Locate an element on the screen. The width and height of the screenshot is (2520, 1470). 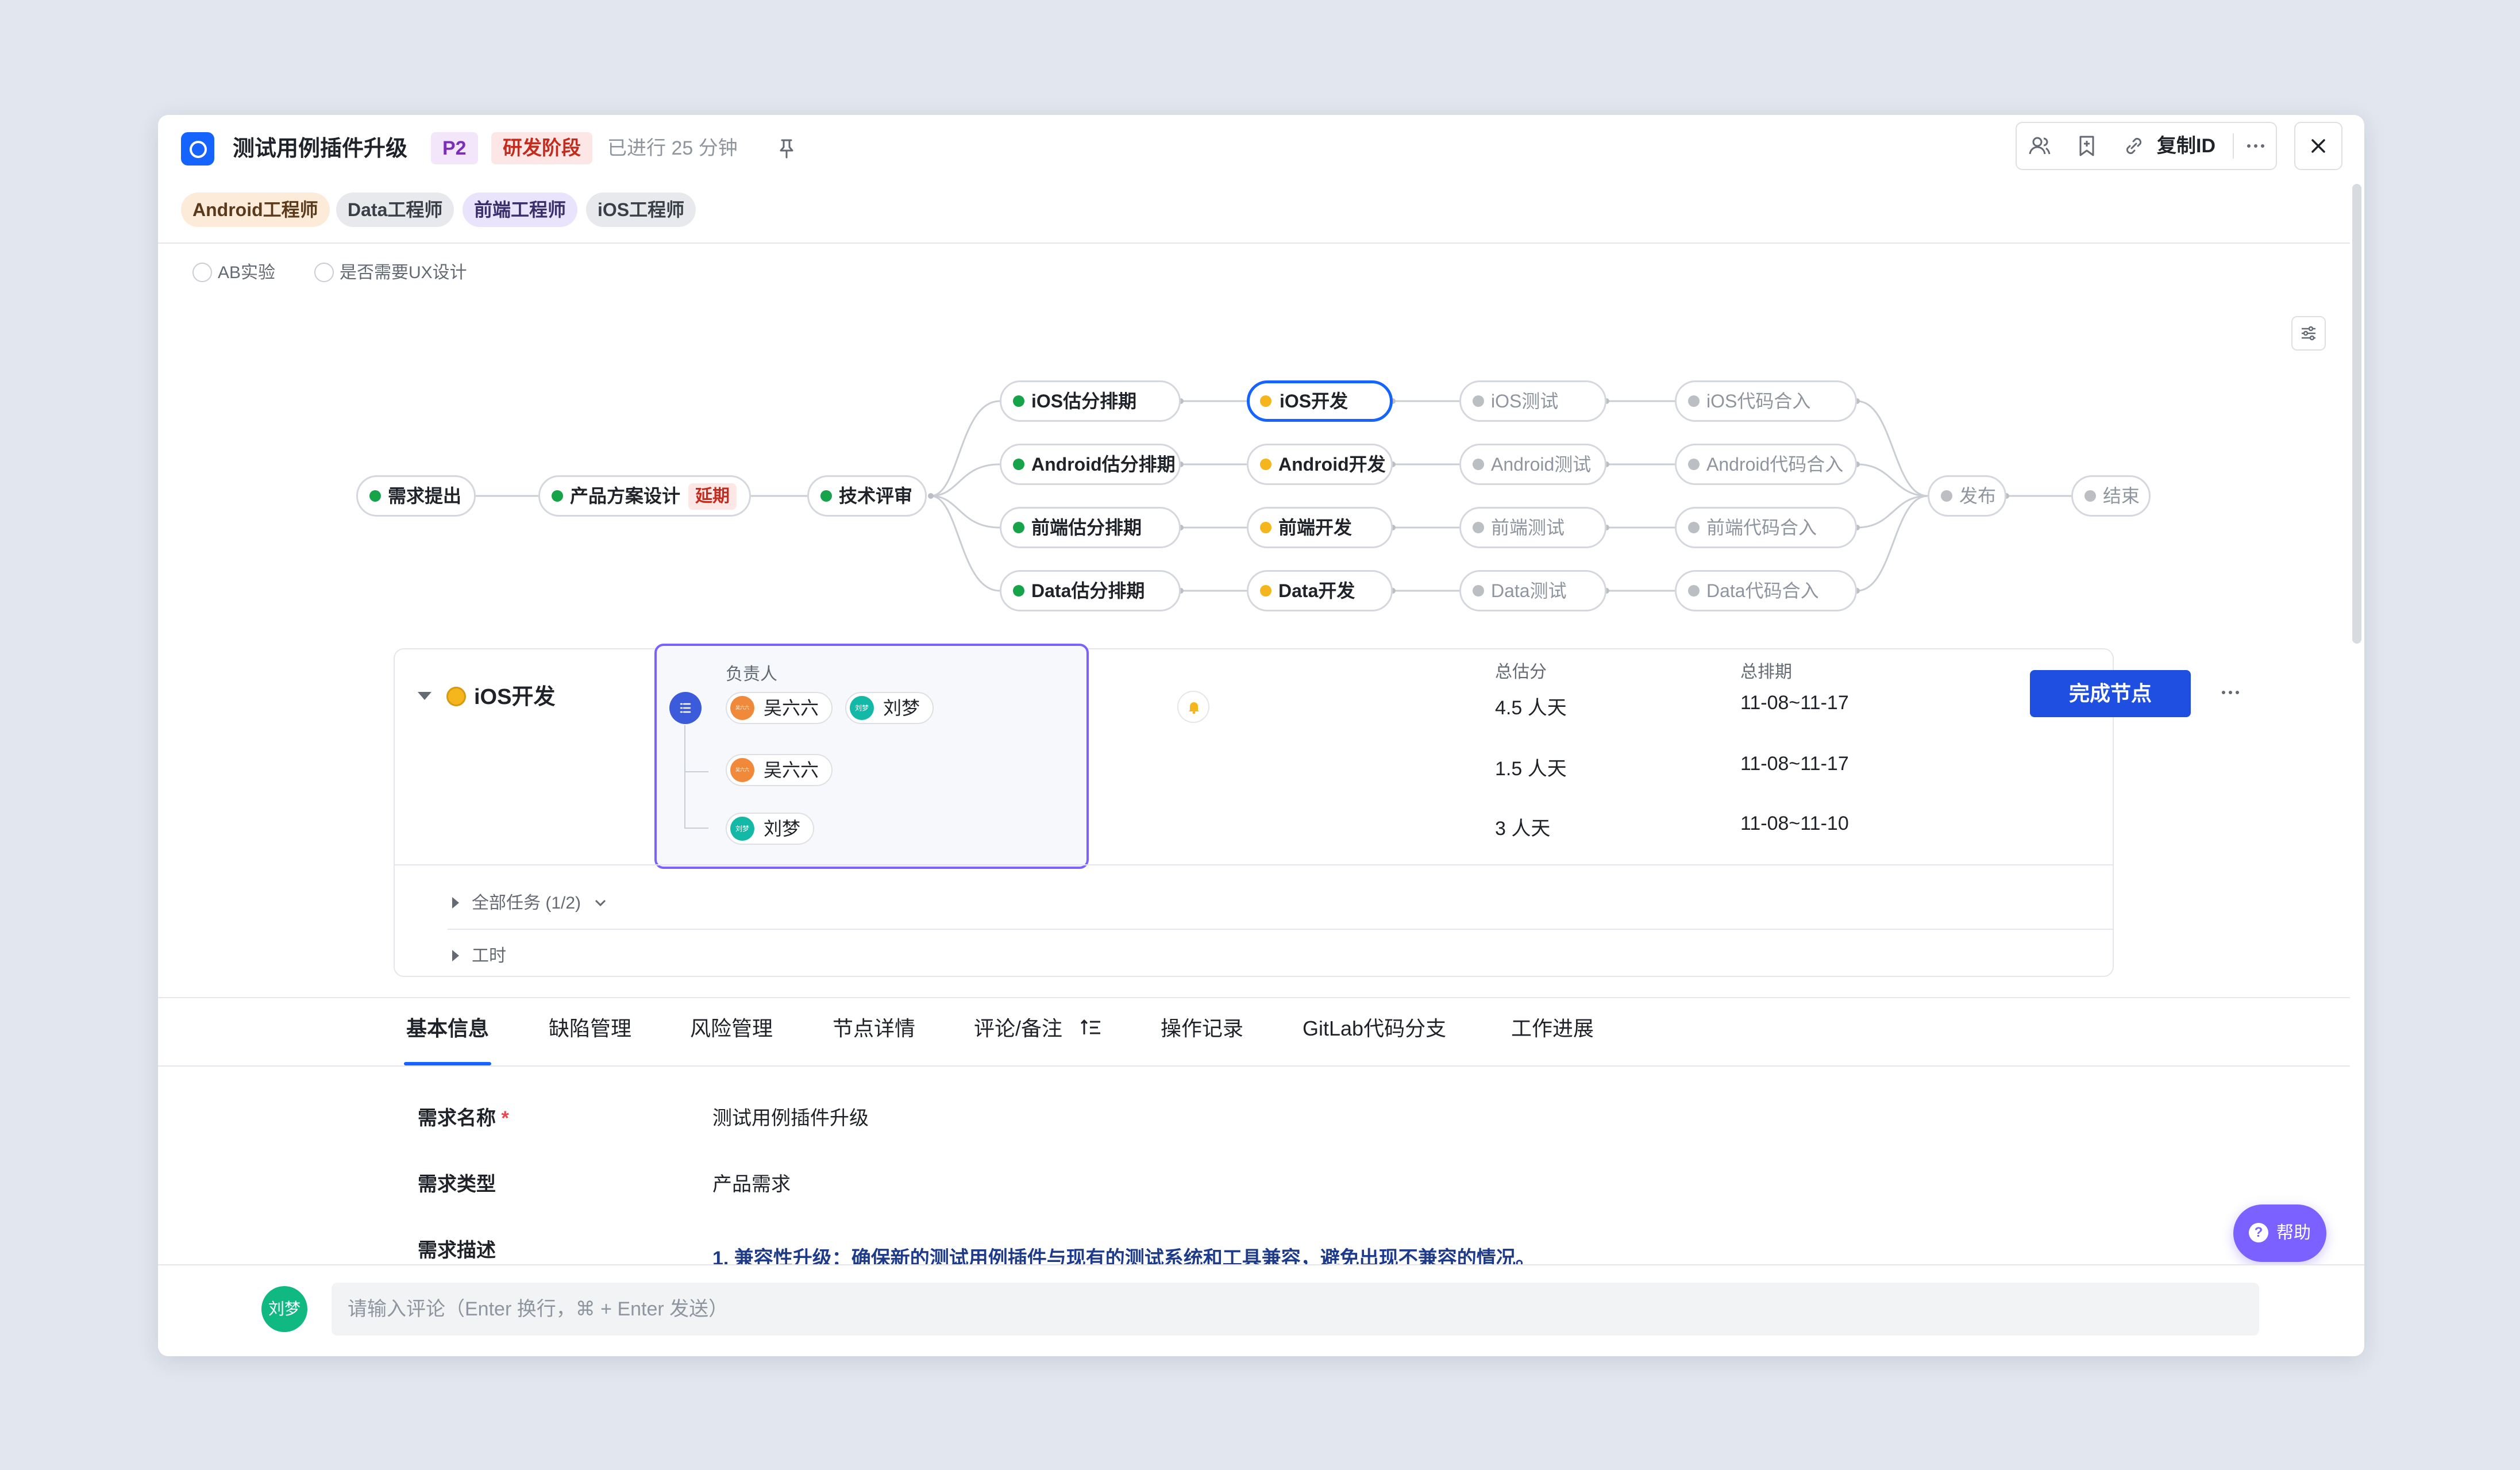
expand-caret-icon is located at coordinates (456, 956).